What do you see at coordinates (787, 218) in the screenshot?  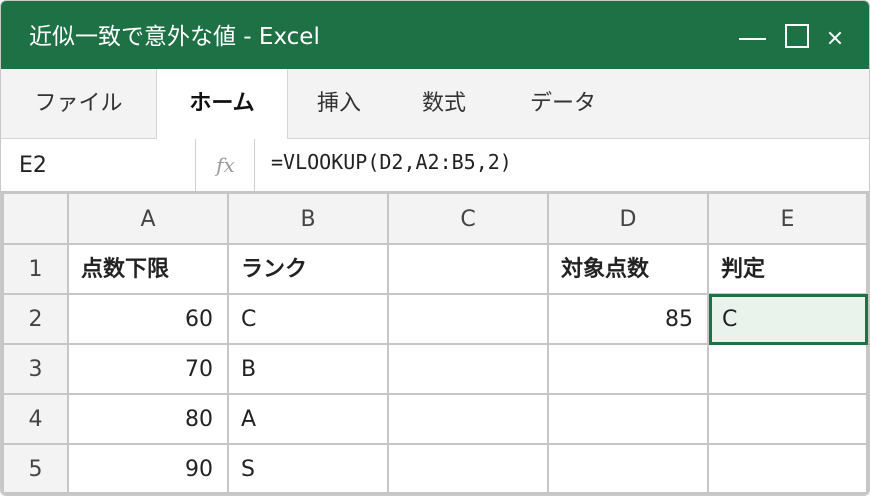 I see `column-header-e: E` at bounding box center [787, 218].